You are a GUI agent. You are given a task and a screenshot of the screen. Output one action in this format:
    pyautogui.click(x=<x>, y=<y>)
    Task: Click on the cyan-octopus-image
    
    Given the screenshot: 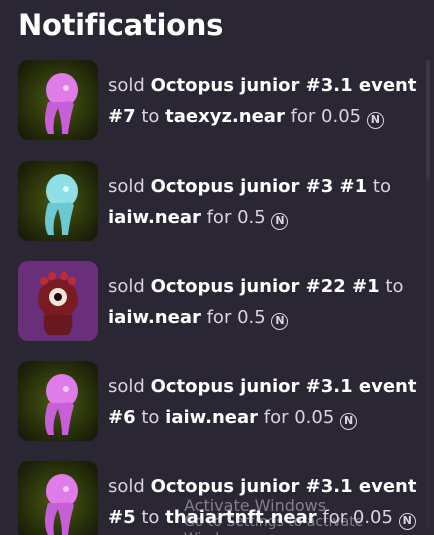 What is the action you would take?
    pyautogui.click(x=58, y=201)
    